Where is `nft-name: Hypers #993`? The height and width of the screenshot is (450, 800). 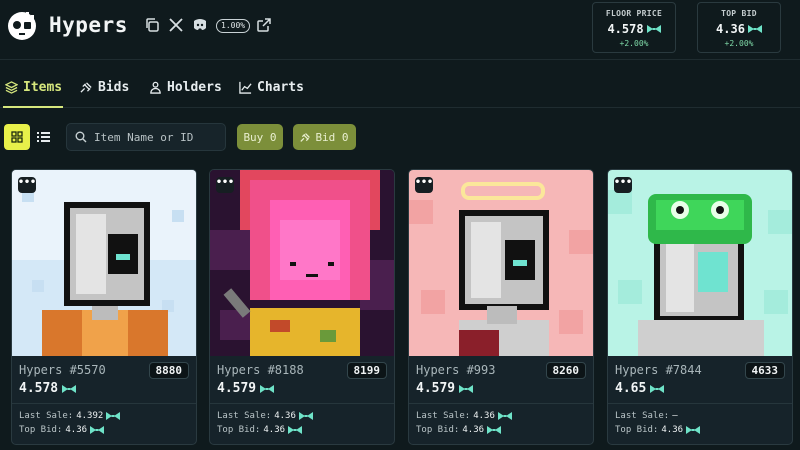 nft-name: Hypers #993 is located at coordinates (456, 370).